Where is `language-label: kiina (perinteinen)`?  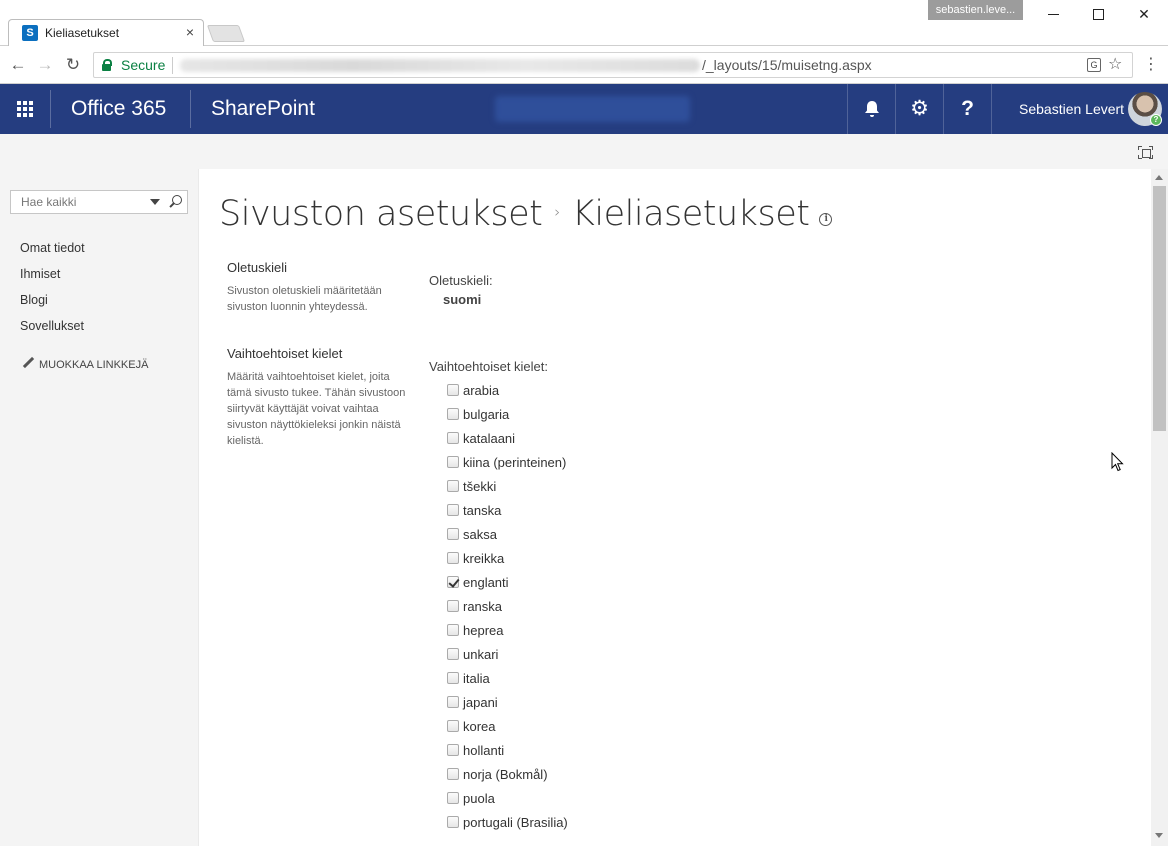
language-label: kiina (perinteinen) is located at coordinates (514, 462).